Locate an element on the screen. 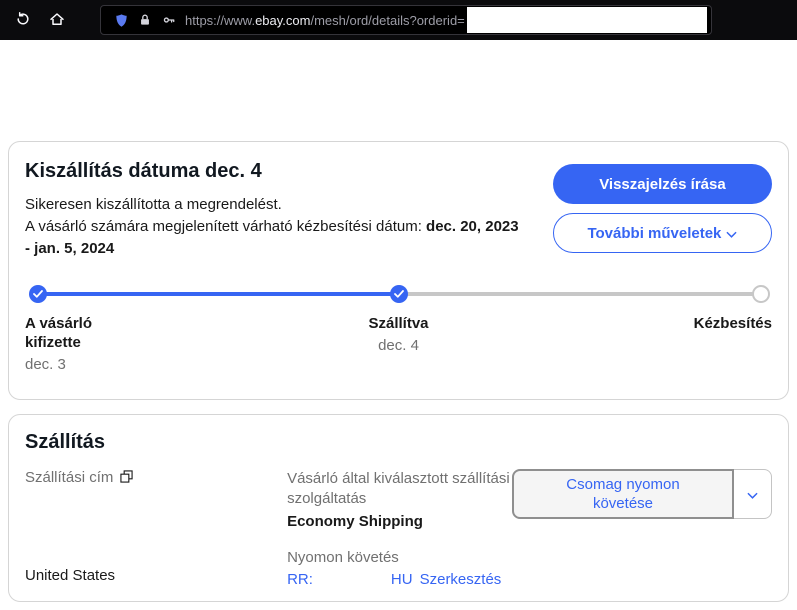 This screenshot has height=610, width=797. reload-button is located at coordinates (23, 20).